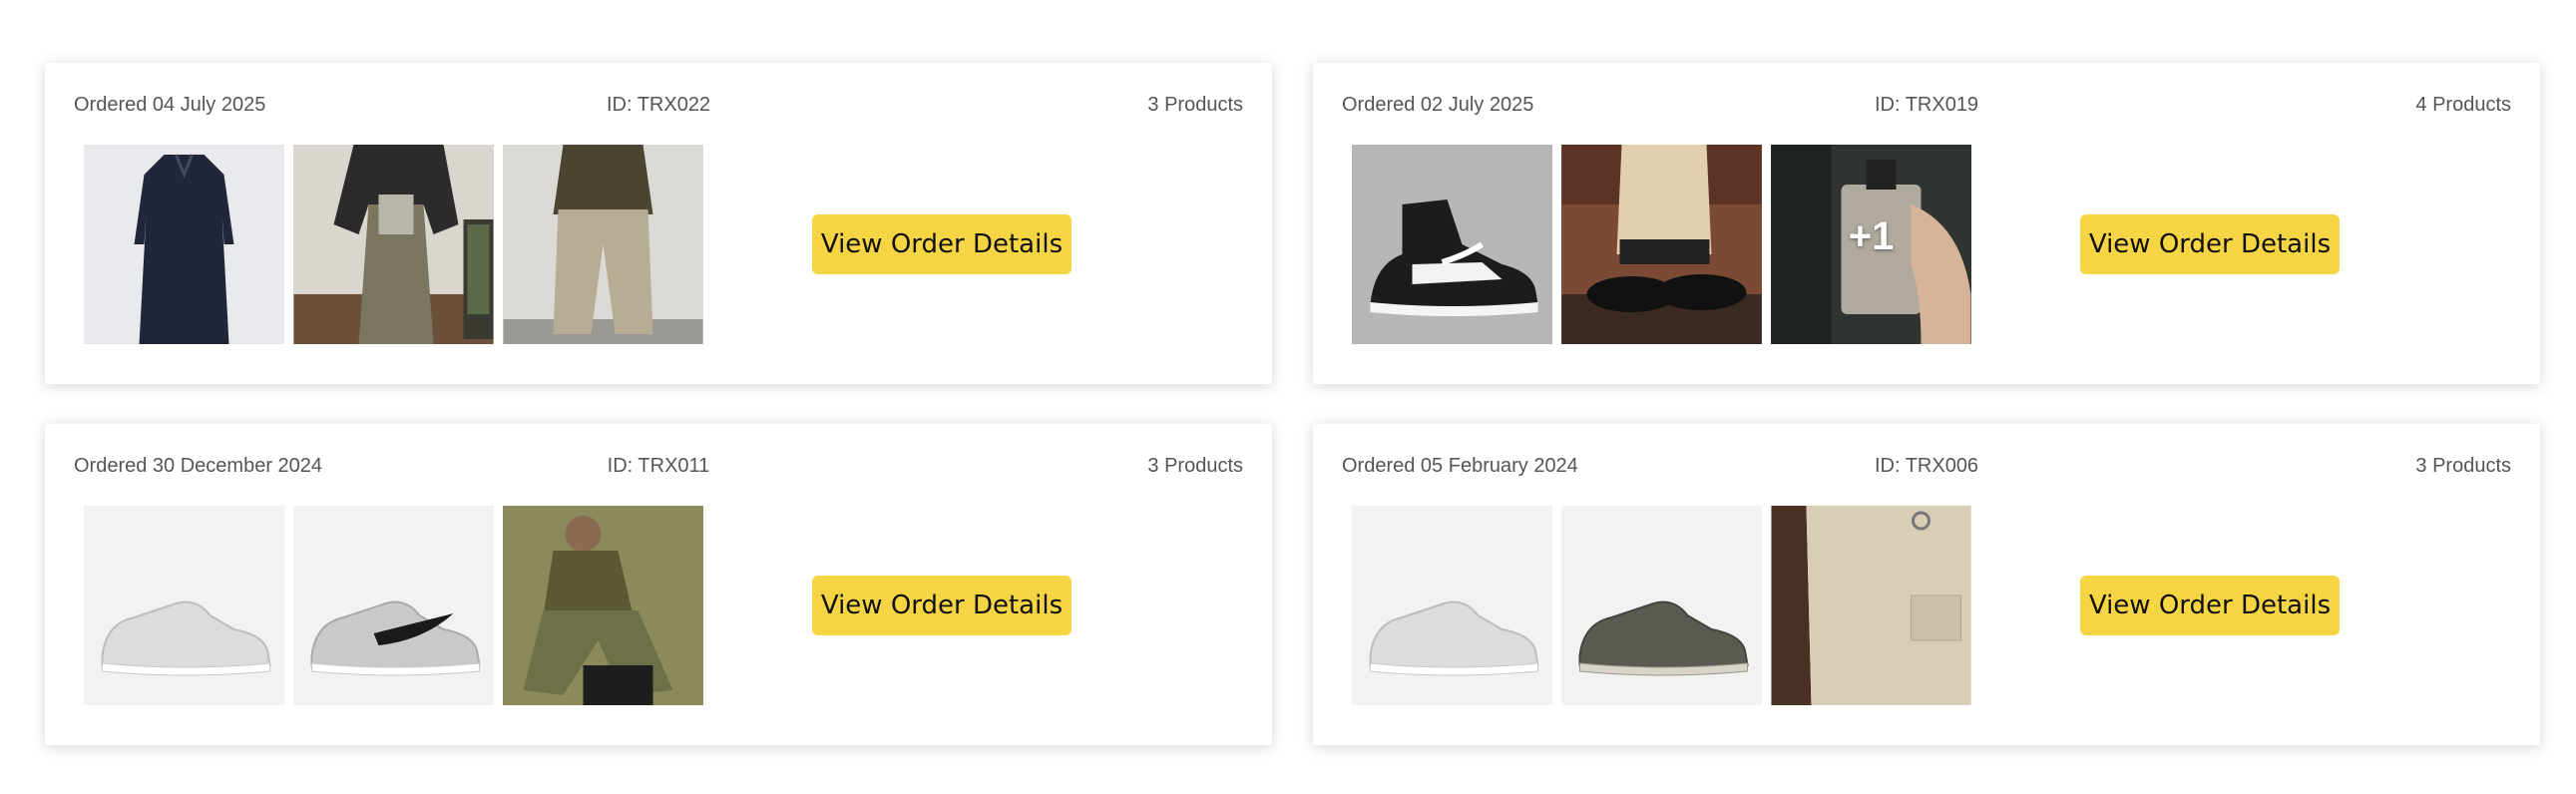 This screenshot has width=2576, height=794. What do you see at coordinates (1871, 236) in the screenshot?
I see `more-products-badge: +1` at bounding box center [1871, 236].